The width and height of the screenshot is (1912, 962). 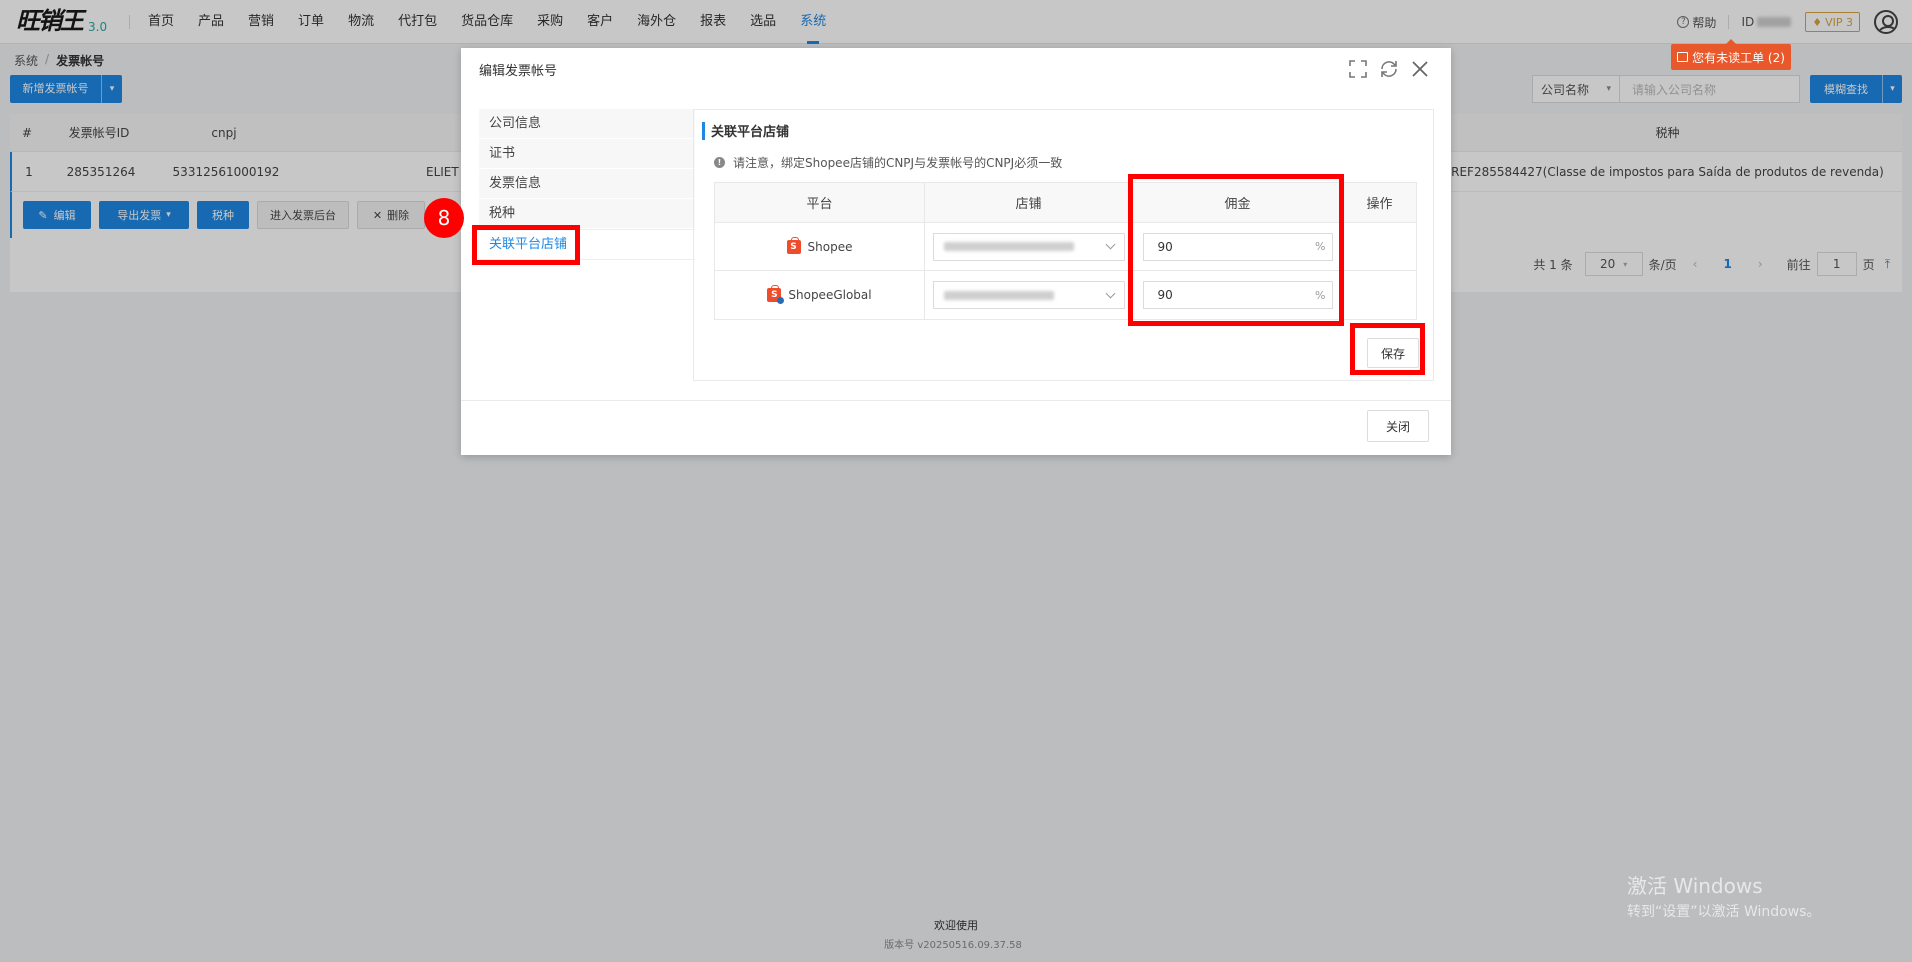 I want to click on section-title: 关联平台店铺, so click(x=745, y=131).